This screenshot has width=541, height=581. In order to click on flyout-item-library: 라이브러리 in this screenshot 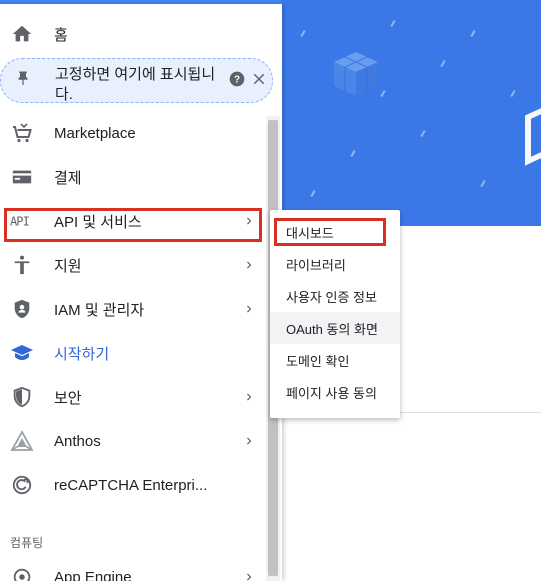, I will do `click(335, 264)`.